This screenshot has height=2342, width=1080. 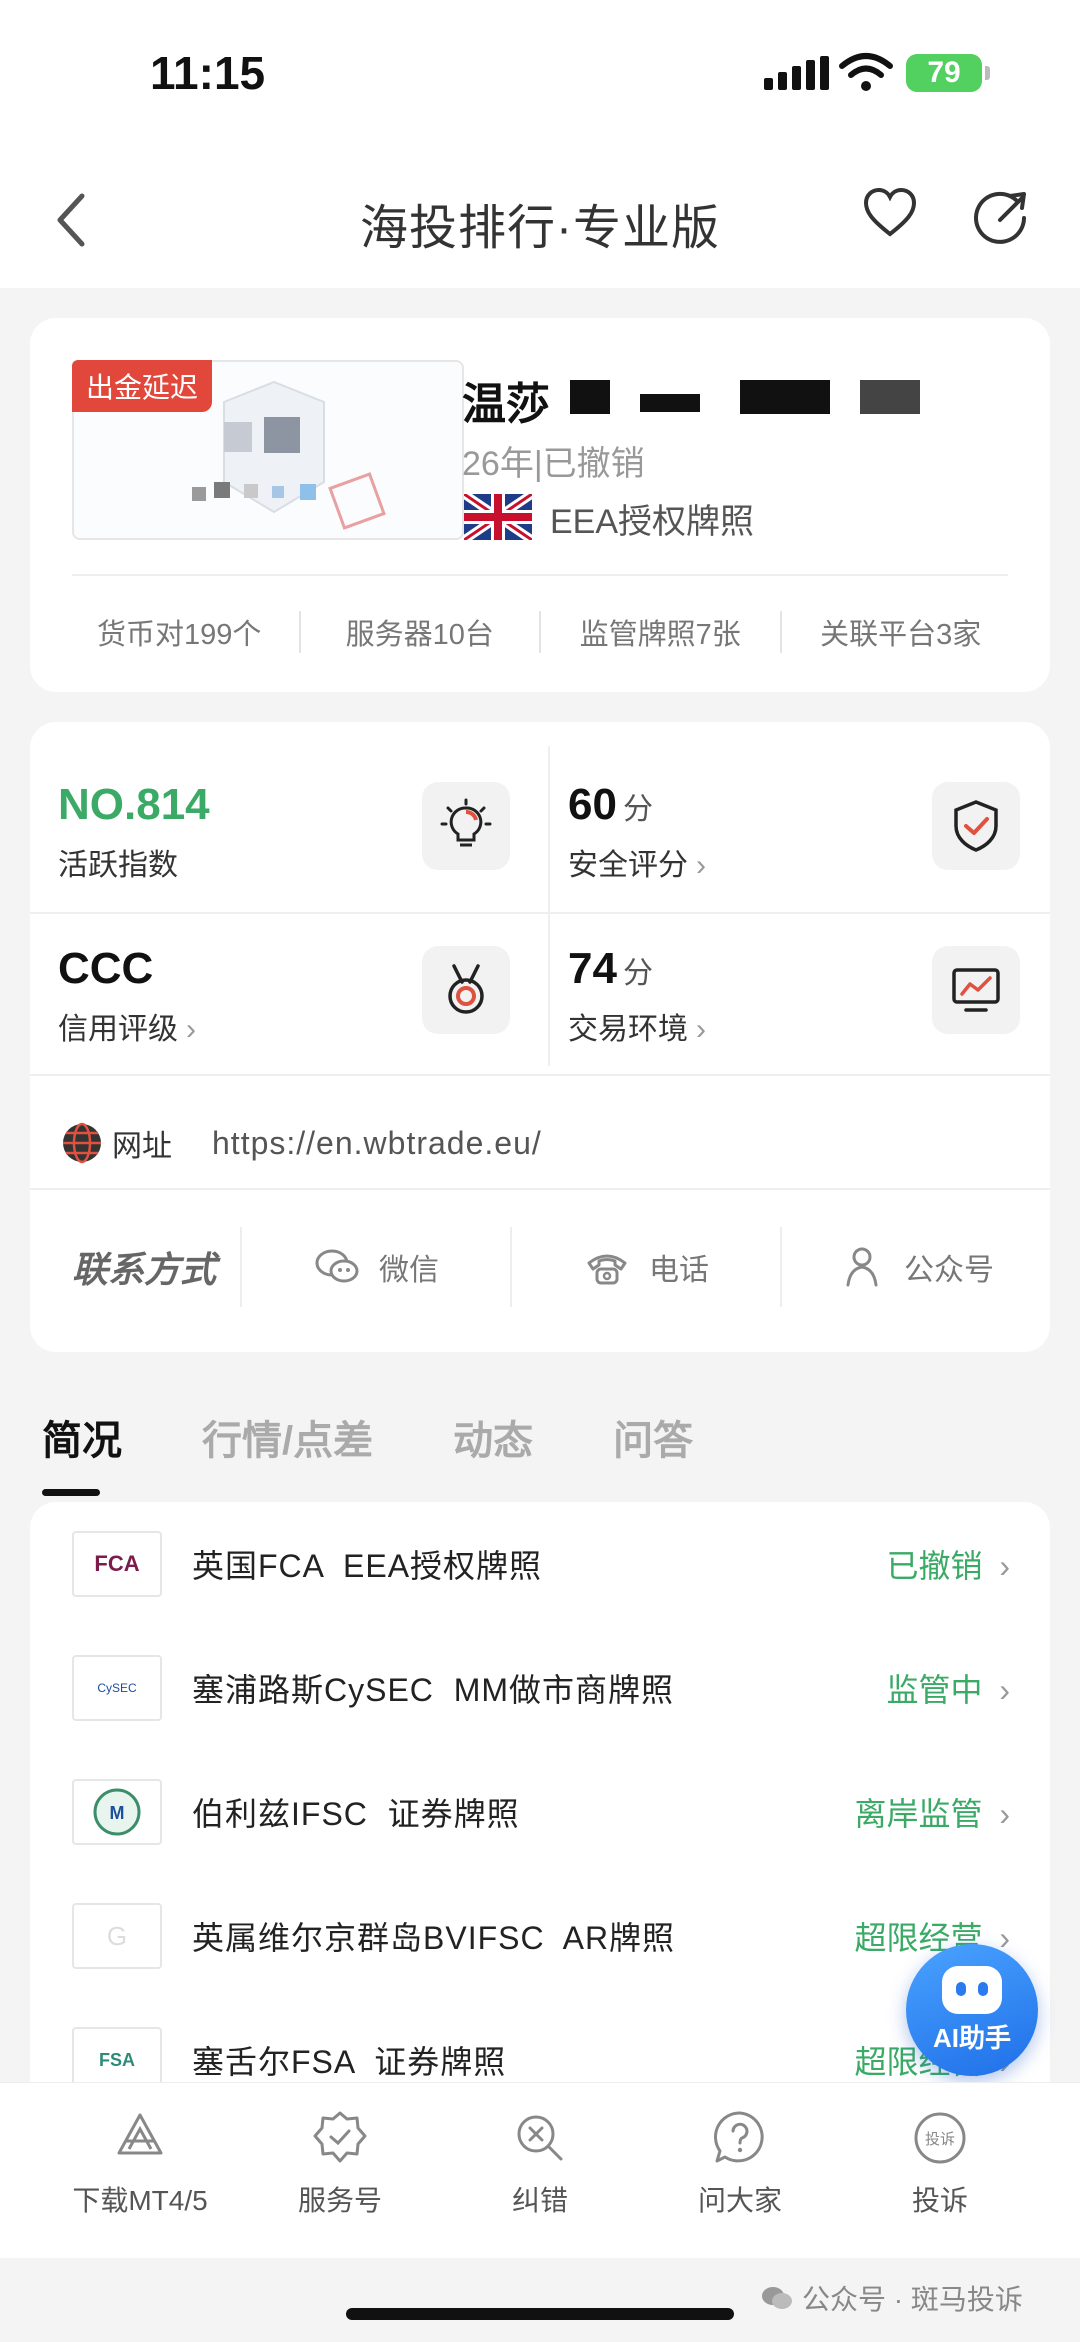 I want to click on credit-rating-label: 信用评级 ›, so click(x=127, y=1026).